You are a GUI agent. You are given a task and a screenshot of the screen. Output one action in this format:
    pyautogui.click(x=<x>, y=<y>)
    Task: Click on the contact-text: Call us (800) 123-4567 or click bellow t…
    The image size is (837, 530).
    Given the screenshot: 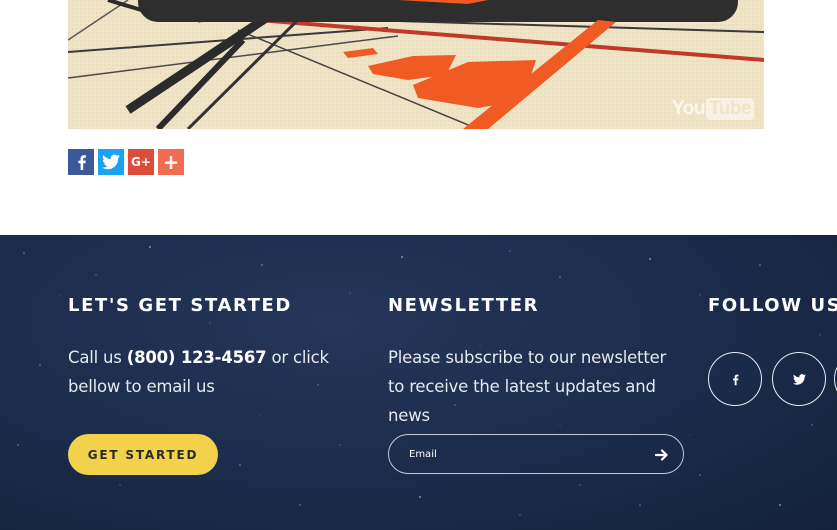 What is the action you would take?
    pyautogui.click(x=218, y=372)
    